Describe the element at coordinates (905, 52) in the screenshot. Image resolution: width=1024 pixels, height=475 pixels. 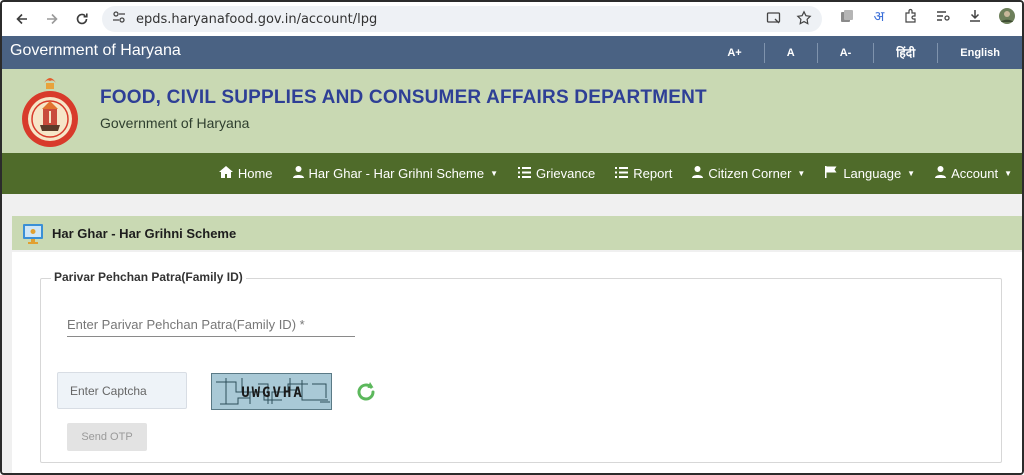
I see `language-hindi-link: हिंदी` at that location.